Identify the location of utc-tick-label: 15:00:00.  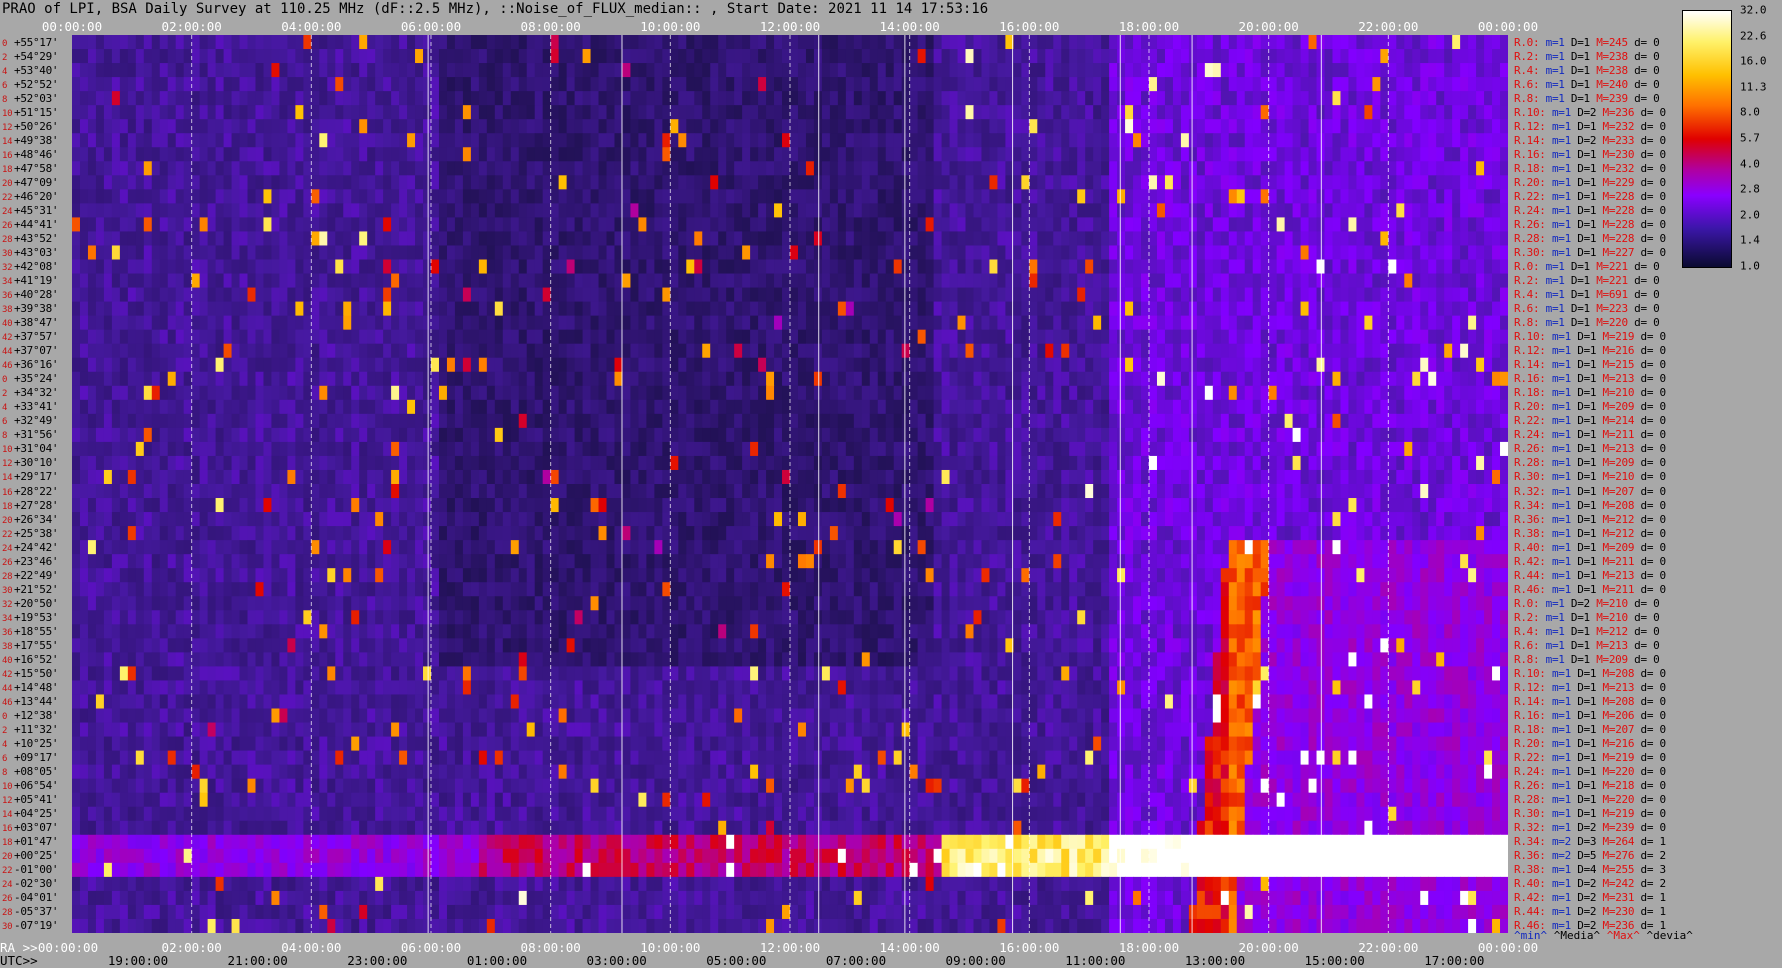
(1334, 960).